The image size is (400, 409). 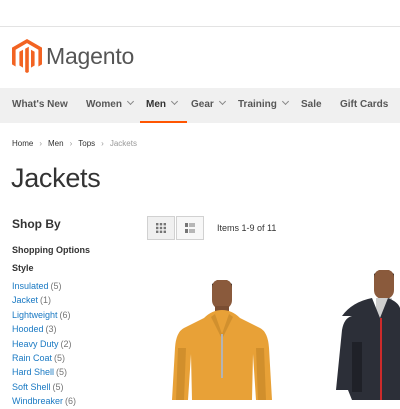 I want to click on nav-item-label: What's New, so click(x=40, y=104).